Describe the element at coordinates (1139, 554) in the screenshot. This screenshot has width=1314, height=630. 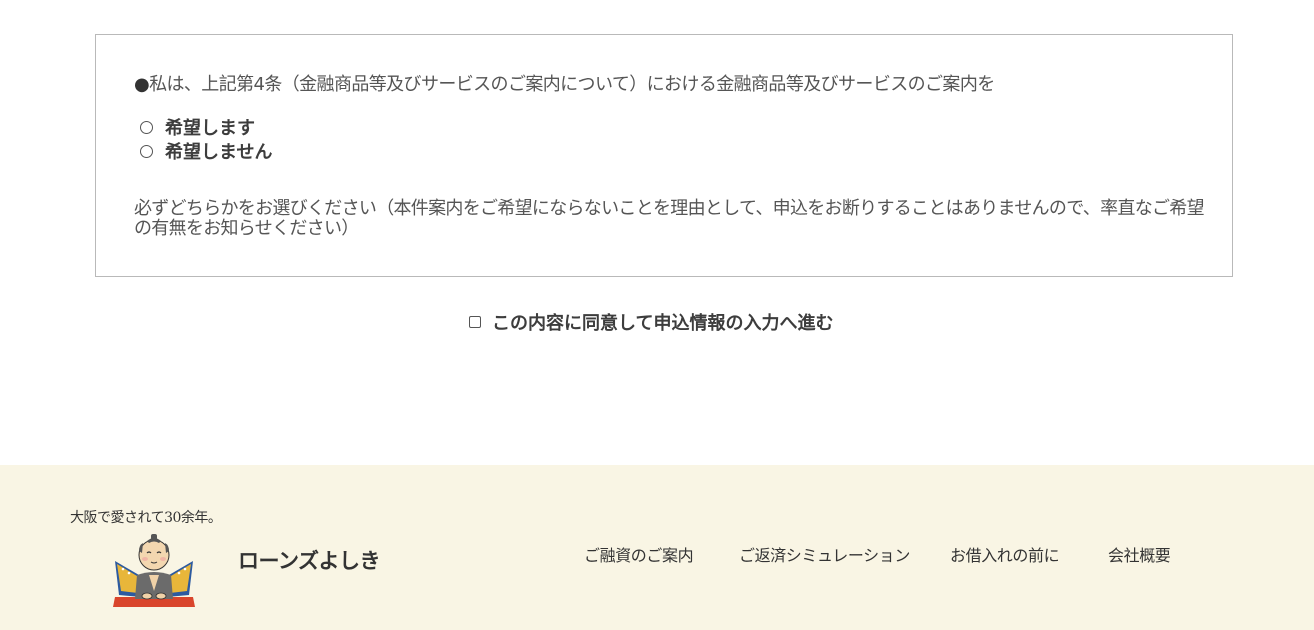
I see `footer-nav-company-profile: 会社概要` at that location.